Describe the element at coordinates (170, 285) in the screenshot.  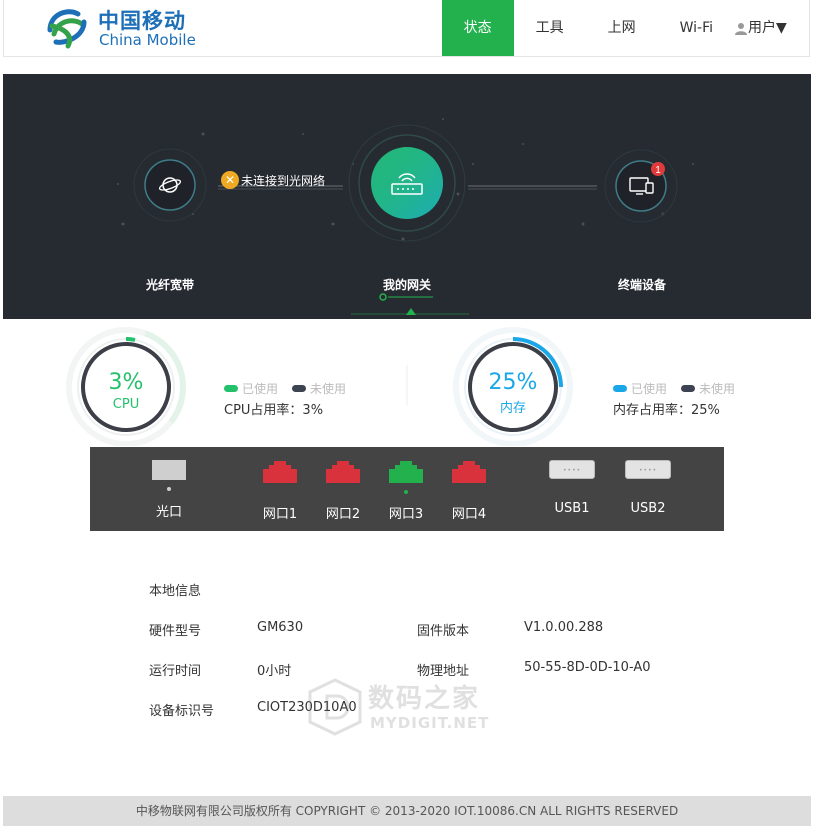
I see `fiber-label: 光纤宽带` at that location.